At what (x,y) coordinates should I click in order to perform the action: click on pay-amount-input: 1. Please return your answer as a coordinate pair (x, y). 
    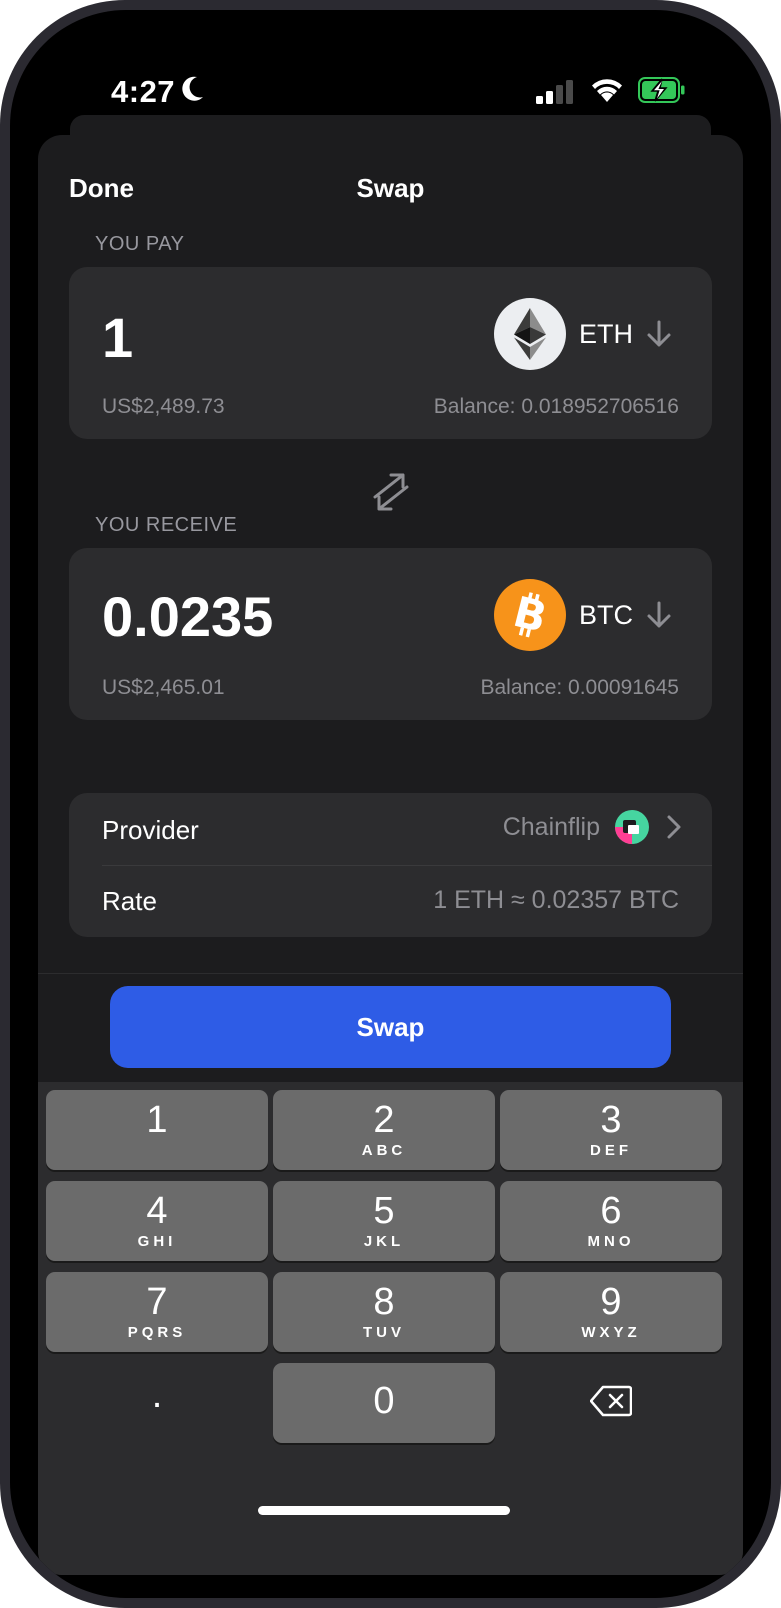
    Looking at the image, I should click on (117, 337).